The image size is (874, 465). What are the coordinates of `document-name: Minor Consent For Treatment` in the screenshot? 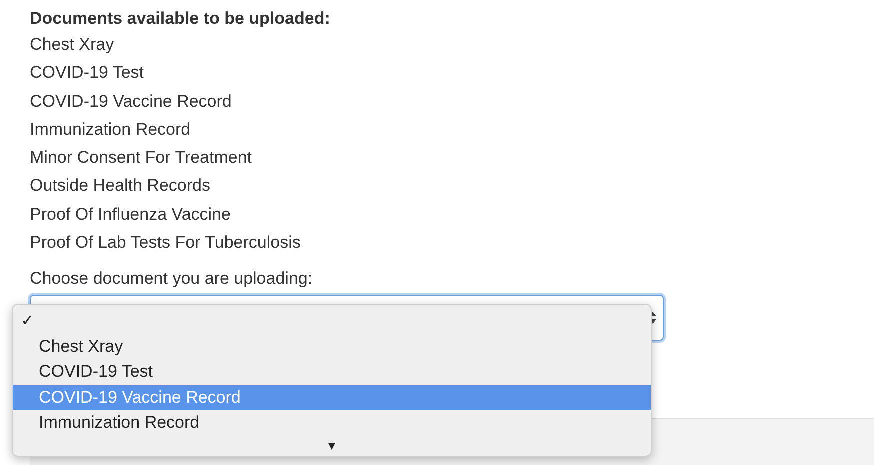 It's located at (141, 158).